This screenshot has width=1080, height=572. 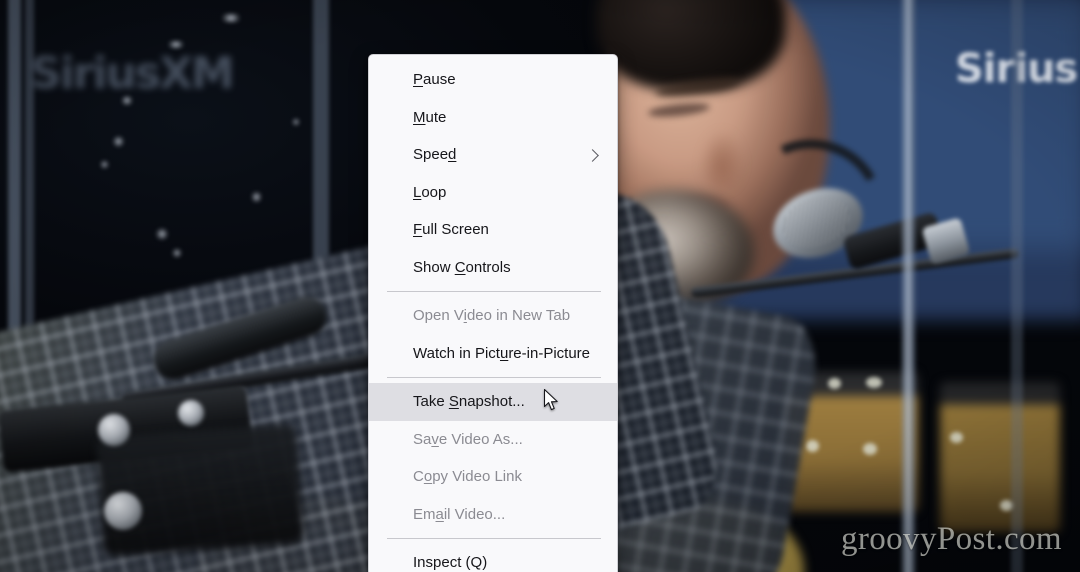 I want to click on menu-item-loop: Loop, so click(x=493, y=193).